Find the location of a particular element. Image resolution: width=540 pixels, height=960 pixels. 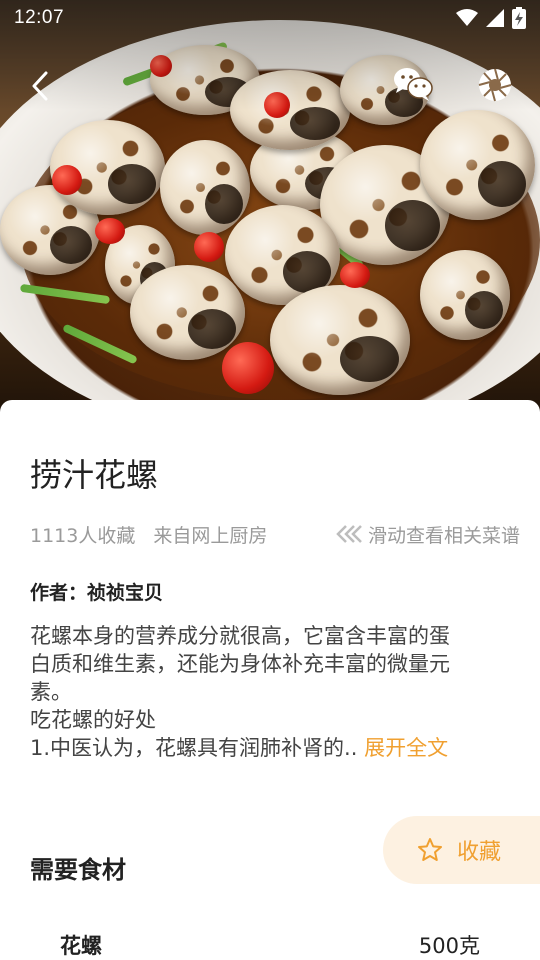

status-icons is located at coordinates (491, 18).